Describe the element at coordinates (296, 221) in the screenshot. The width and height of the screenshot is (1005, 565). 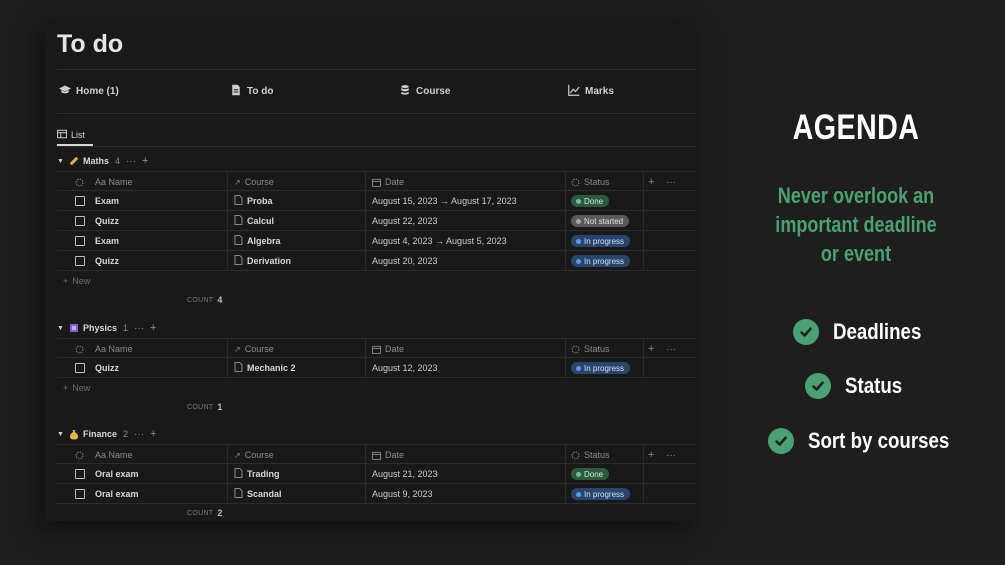
I see `row-course: Calcul` at that location.